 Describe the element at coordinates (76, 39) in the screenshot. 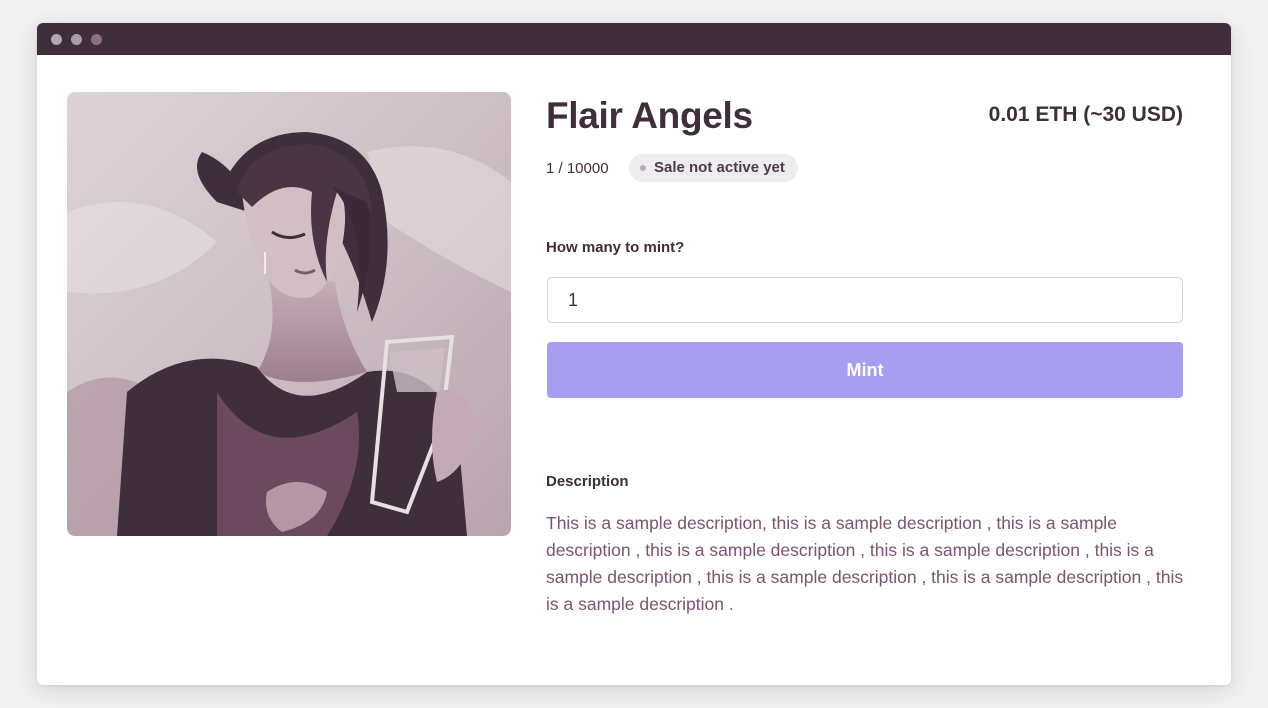

I see `window-minimize-button` at that location.